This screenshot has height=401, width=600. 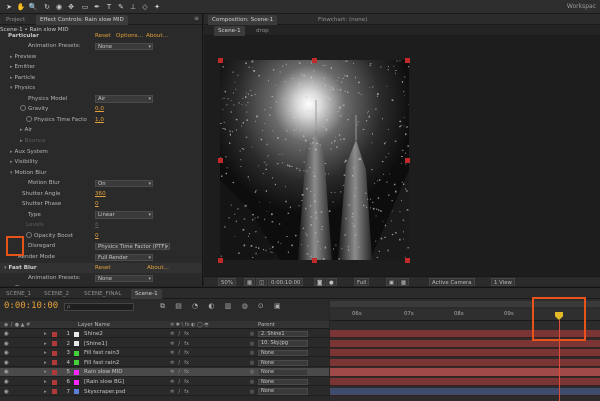 What do you see at coordinates (31, 306) in the screenshot?
I see `timeline-timecode: 0:00:10:00` at bounding box center [31, 306].